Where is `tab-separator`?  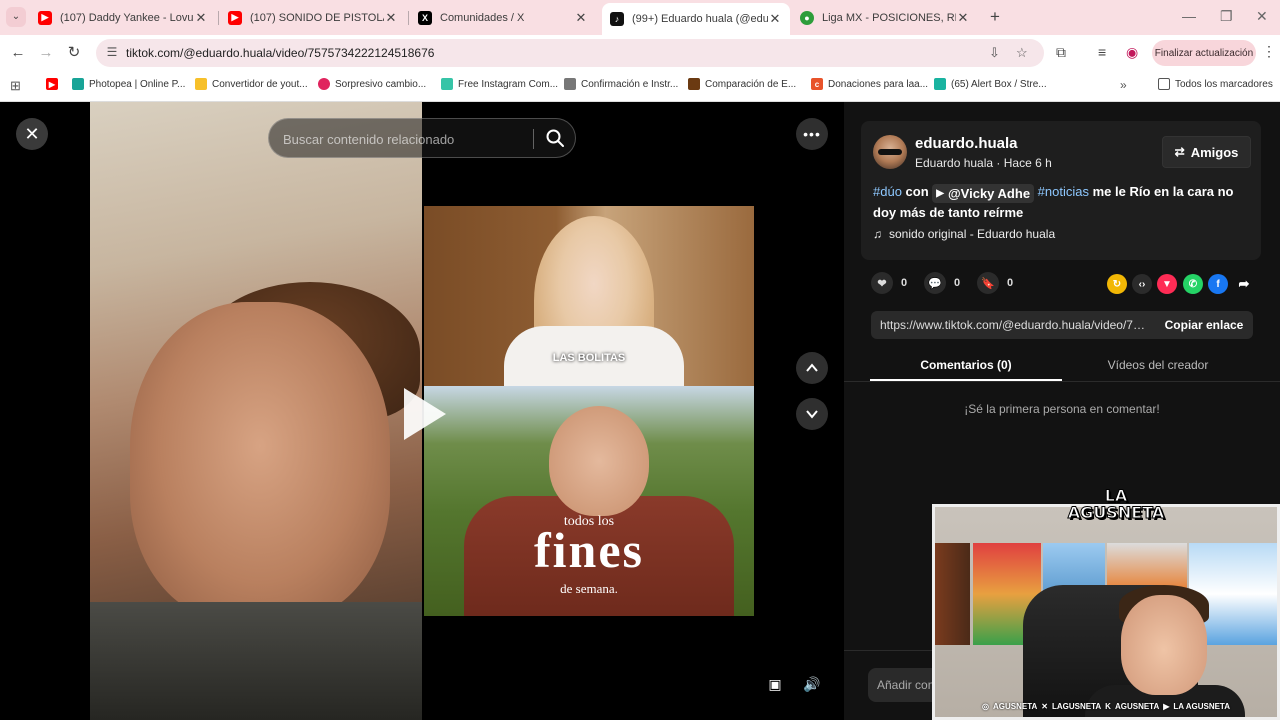 tab-separator is located at coordinates (218, 18).